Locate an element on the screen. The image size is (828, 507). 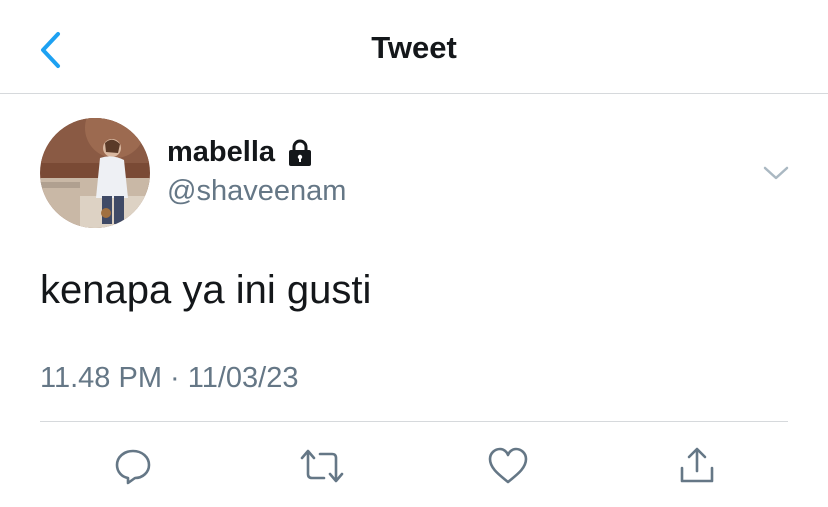
share-icon is located at coordinates (697, 465).